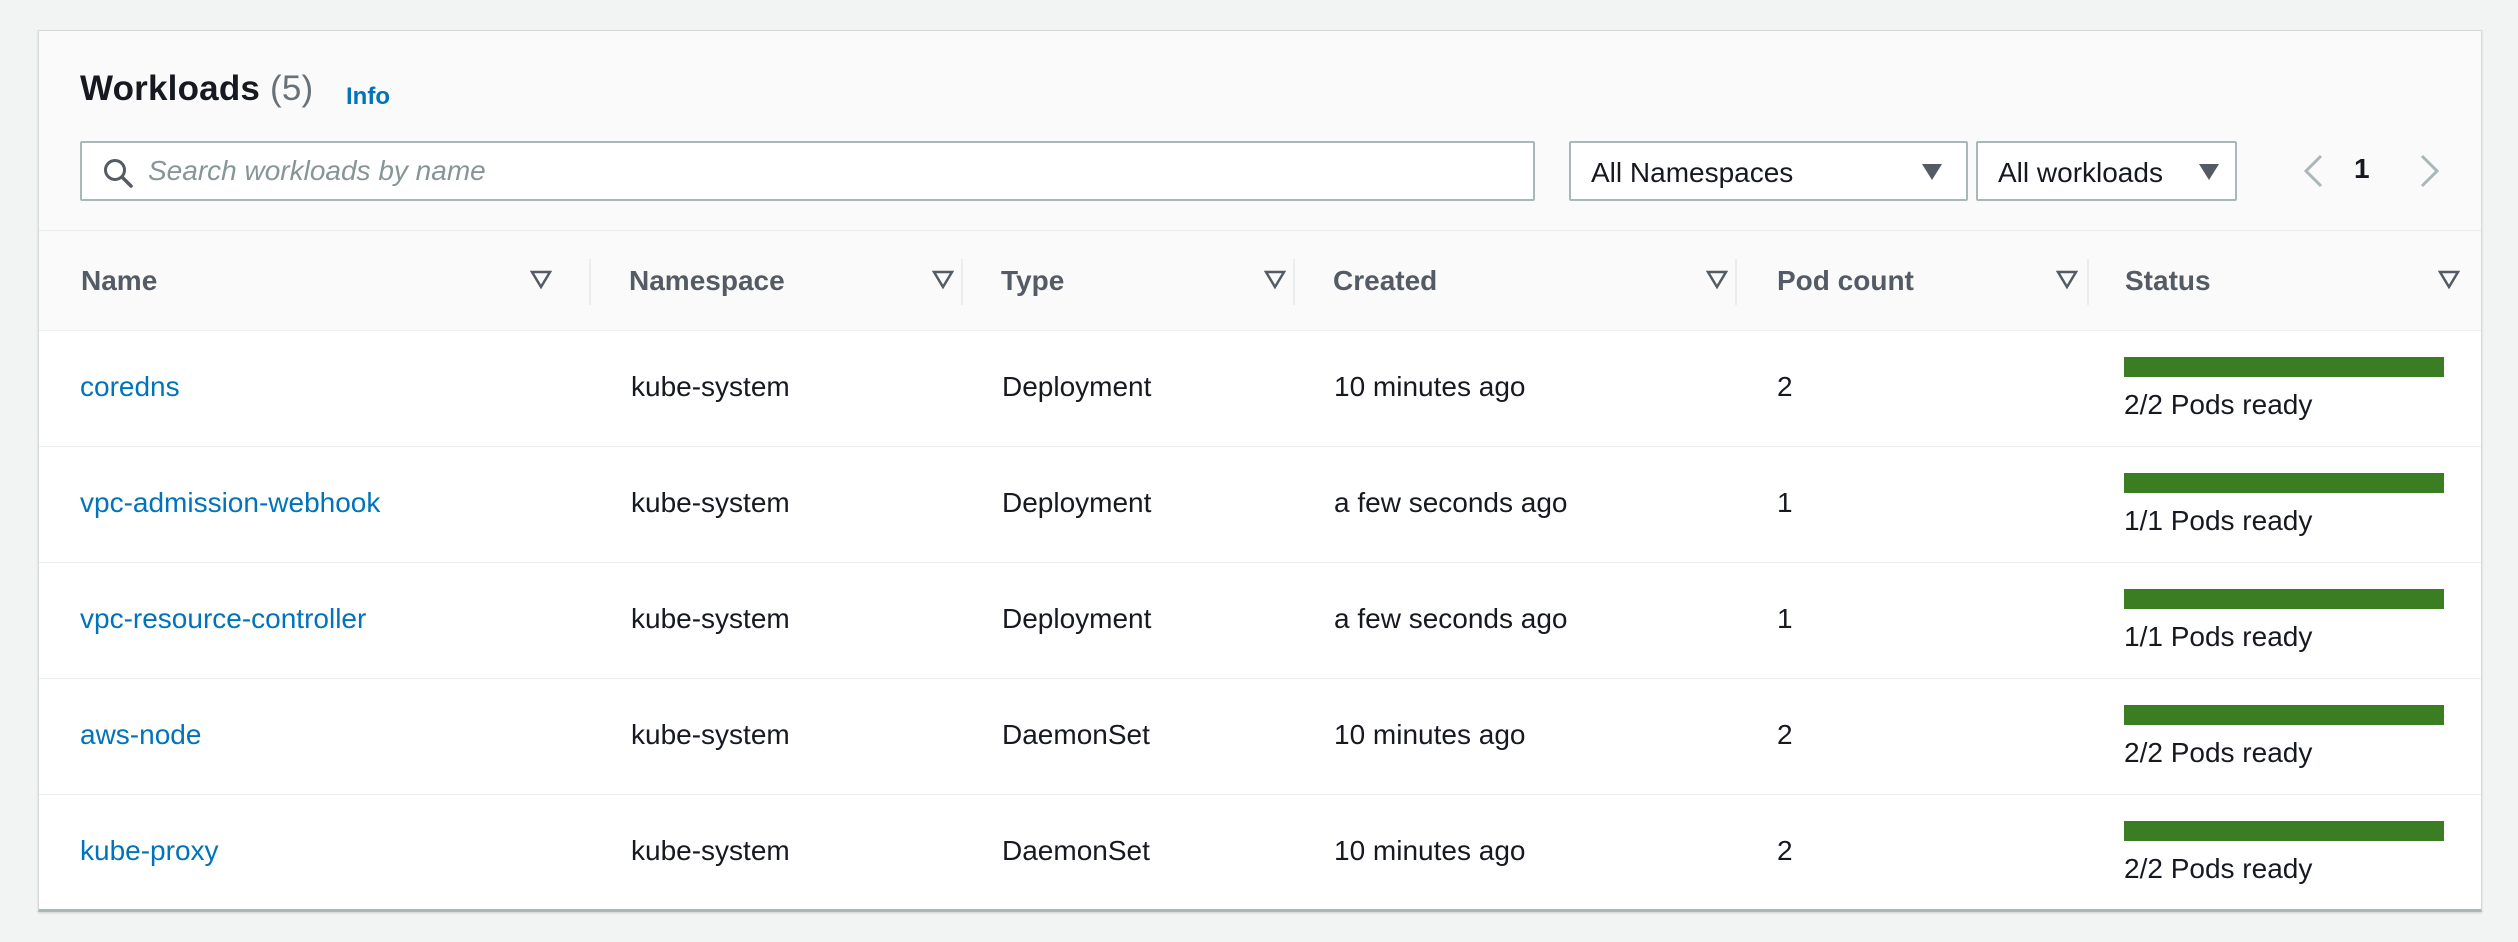 The height and width of the screenshot is (942, 2518). I want to click on column-header-type: Type, so click(1128, 281).